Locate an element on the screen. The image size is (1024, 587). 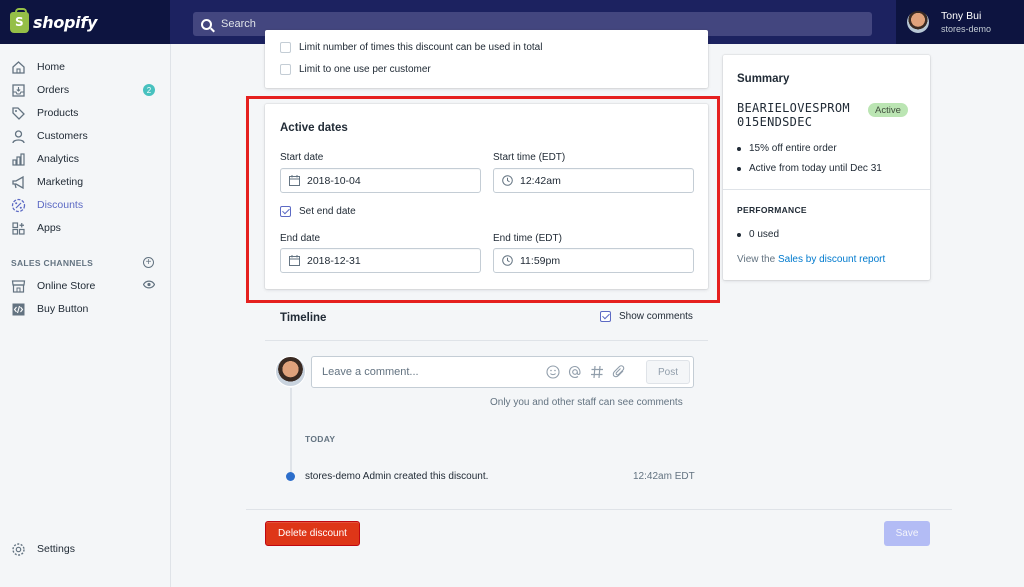
timeline-title: Timeline is located at coordinates (303, 318).